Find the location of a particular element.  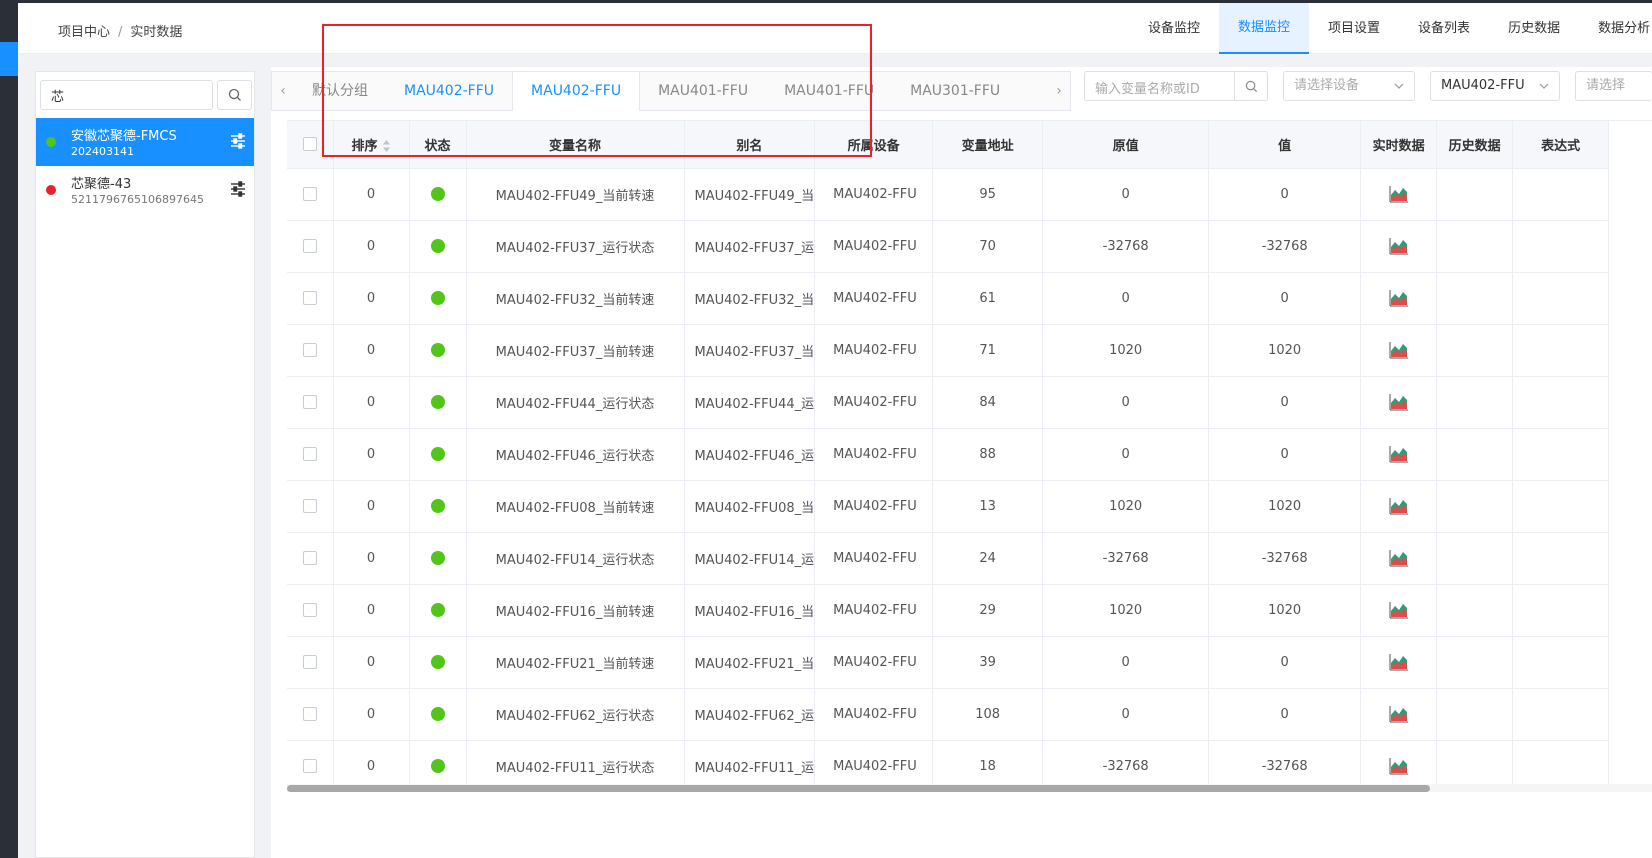

header-expression: 表达式 is located at coordinates (1561, 145).